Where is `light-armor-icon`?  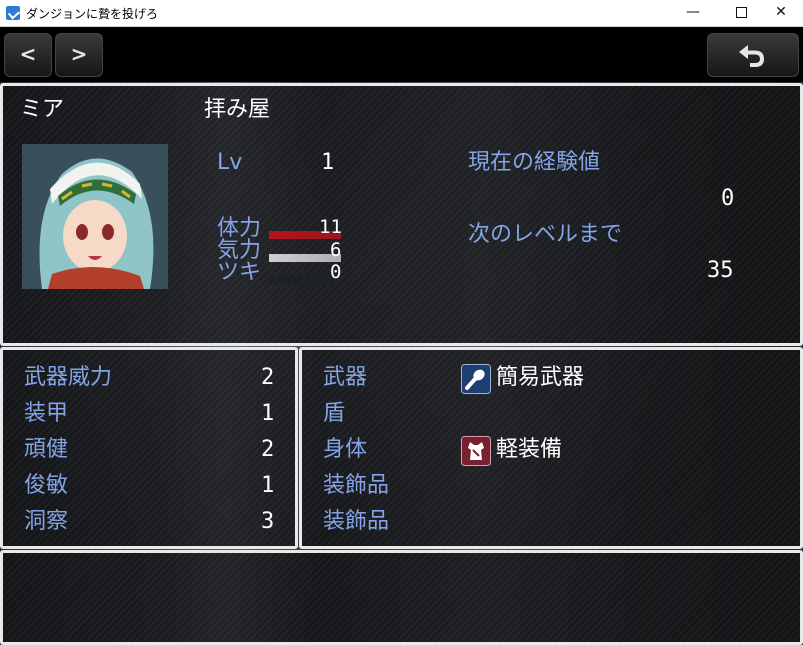
light-armor-icon is located at coordinates (476, 451).